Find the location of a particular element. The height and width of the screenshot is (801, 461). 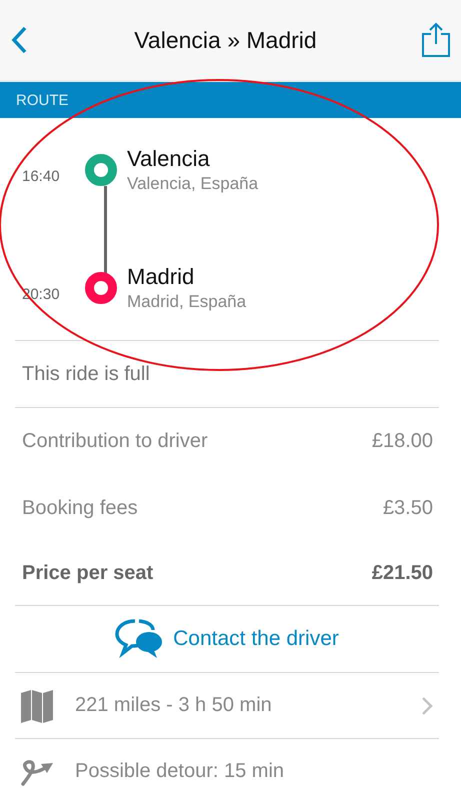

section-header: ROUTE is located at coordinates (230, 100).